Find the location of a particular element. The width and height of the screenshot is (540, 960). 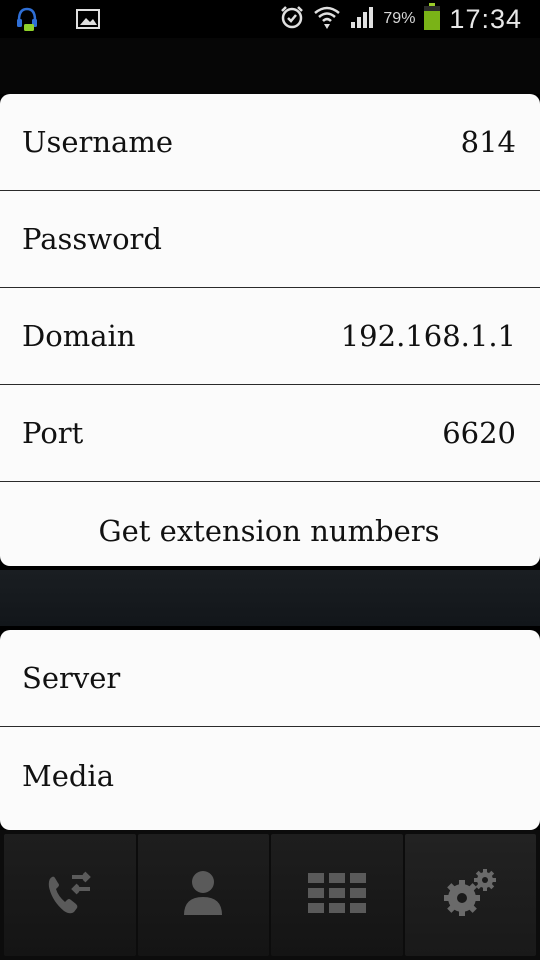

server-row: Server is located at coordinates (270, 678).